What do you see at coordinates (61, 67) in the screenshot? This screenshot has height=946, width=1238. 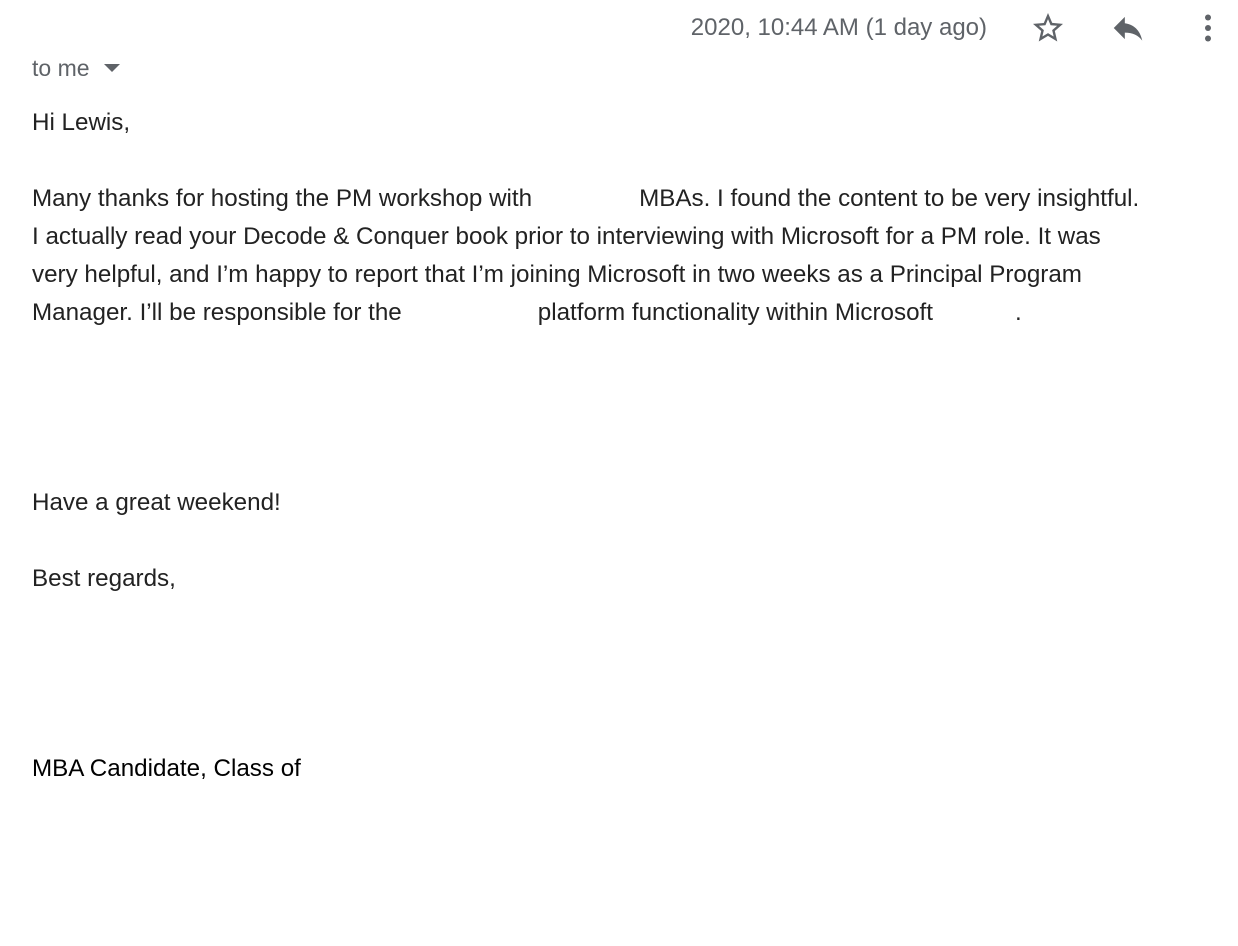 I see `recipient-label: to me` at bounding box center [61, 67].